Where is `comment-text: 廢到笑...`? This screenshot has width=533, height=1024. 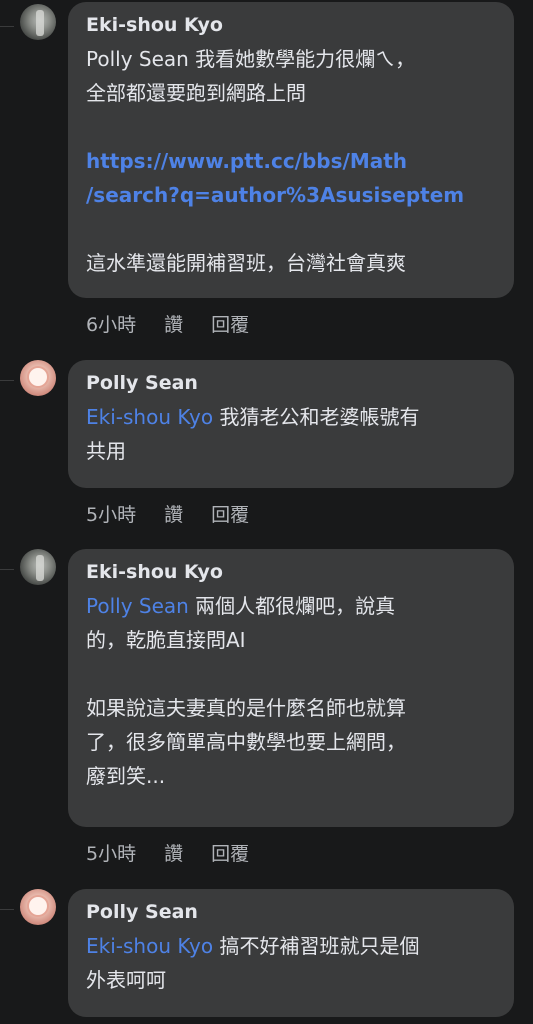
comment-text: 廢到笑... is located at coordinates (126, 776).